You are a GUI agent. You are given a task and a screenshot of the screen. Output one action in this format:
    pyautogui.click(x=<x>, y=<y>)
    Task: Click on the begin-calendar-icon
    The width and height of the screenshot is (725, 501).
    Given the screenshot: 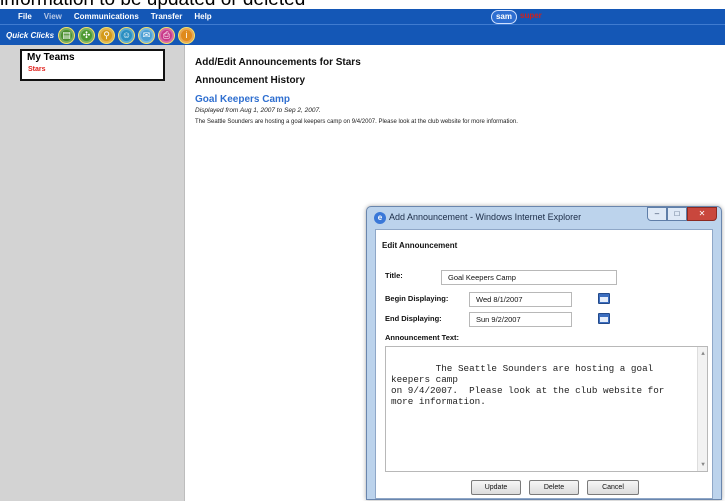 What is the action you would take?
    pyautogui.click(x=604, y=298)
    